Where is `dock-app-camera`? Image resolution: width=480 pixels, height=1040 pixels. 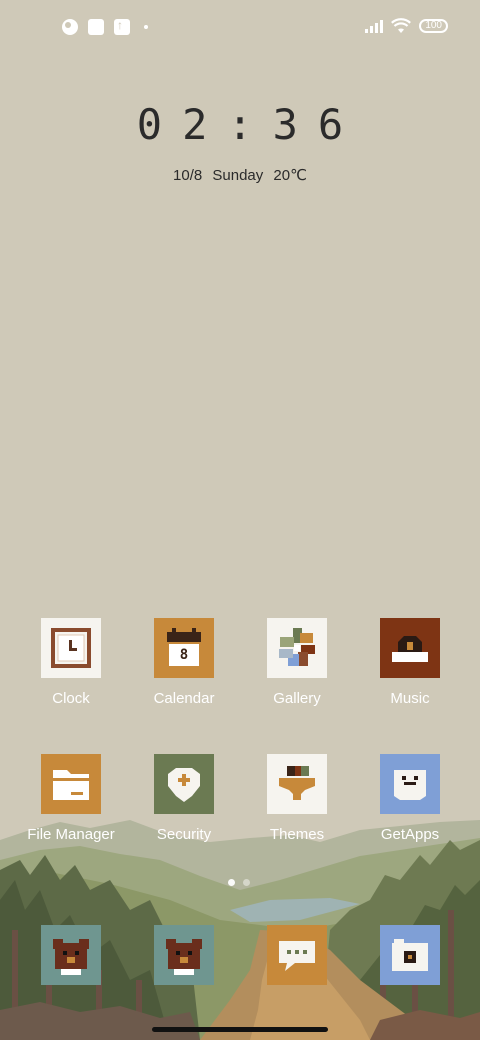 dock-app-camera is located at coordinates (410, 955).